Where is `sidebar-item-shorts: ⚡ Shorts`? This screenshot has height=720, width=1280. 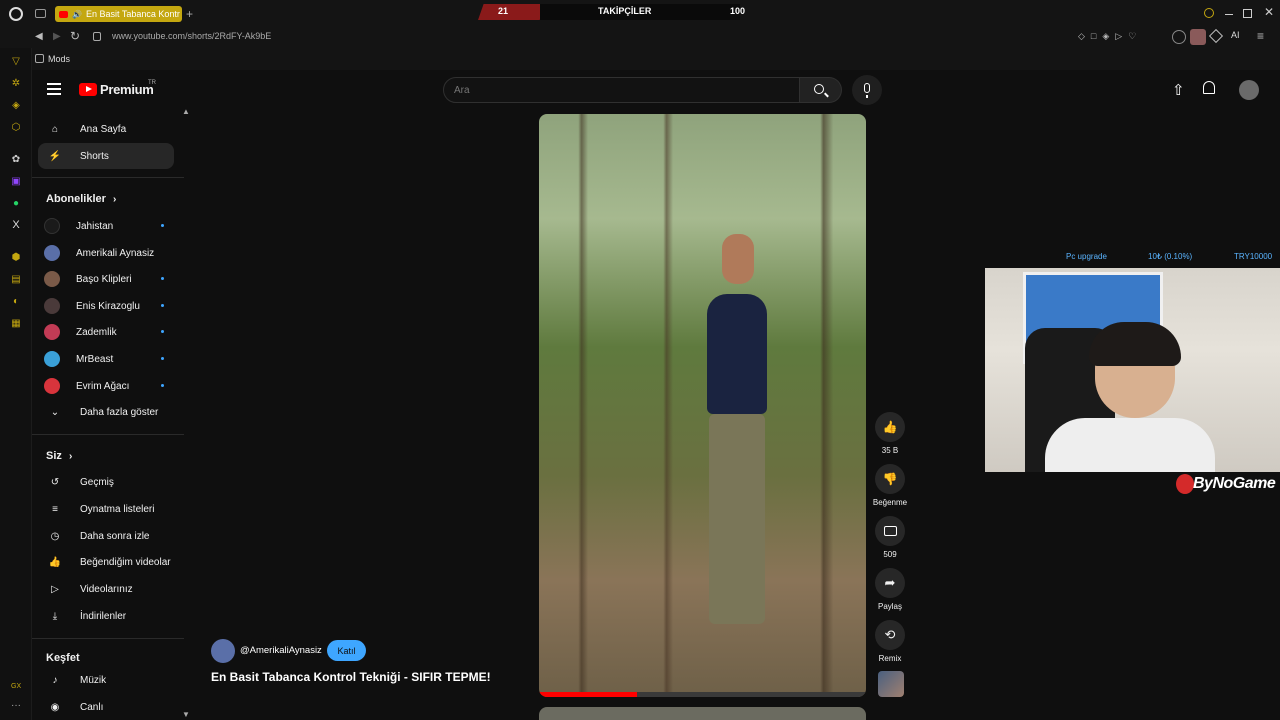
sidebar-item-shorts: ⚡ Shorts is located at coordinates (106, 156).